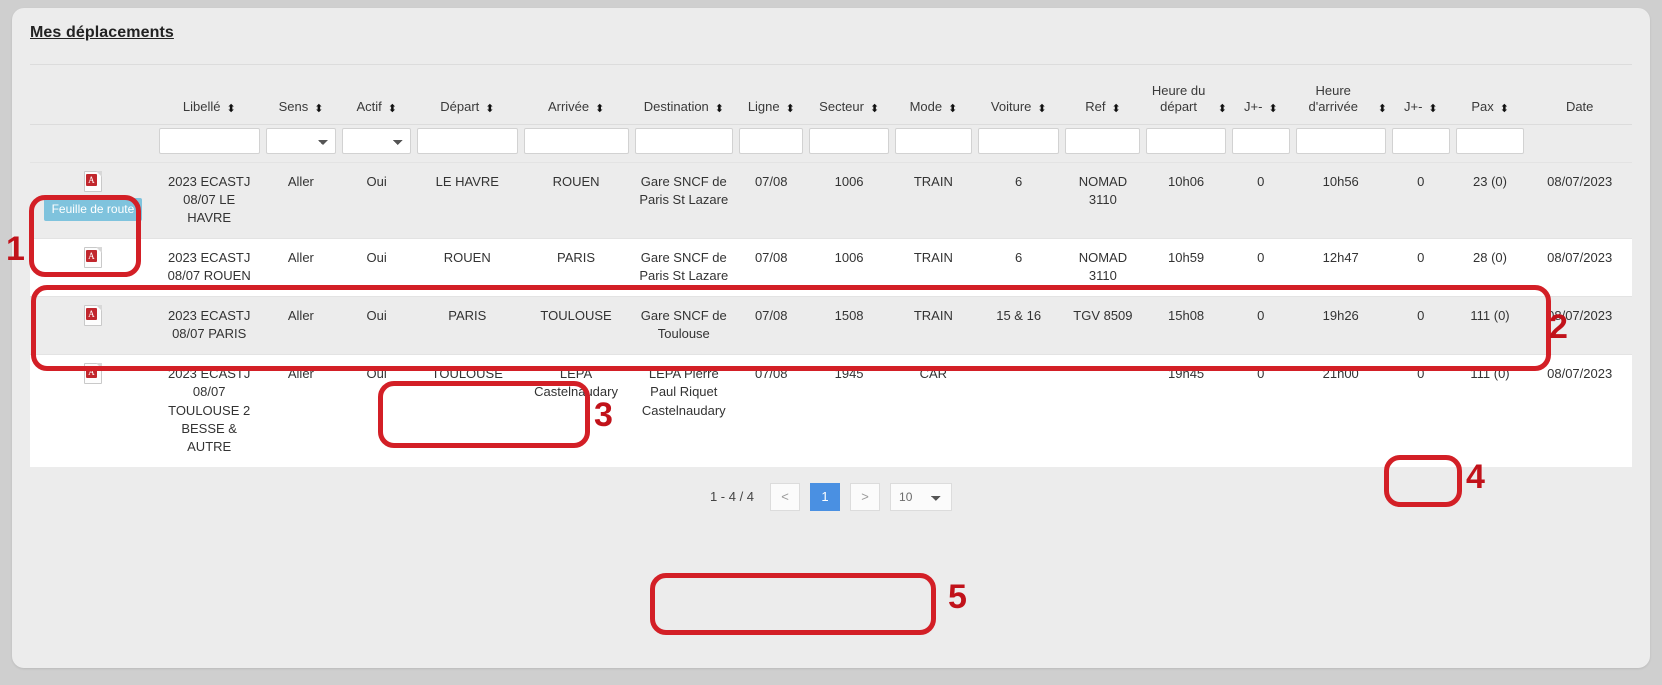 The image size is (1662, 685). Describe the element at coordinates (1018, 140) in the screenshot. I see `filter-input-voiture` at that location.